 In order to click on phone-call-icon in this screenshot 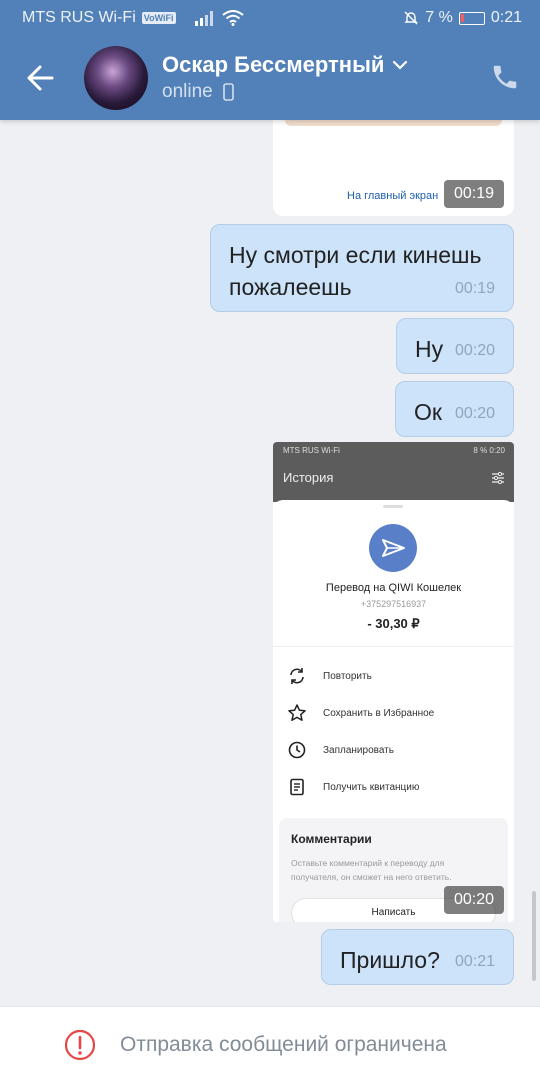, I will do `click(505, 77)`.